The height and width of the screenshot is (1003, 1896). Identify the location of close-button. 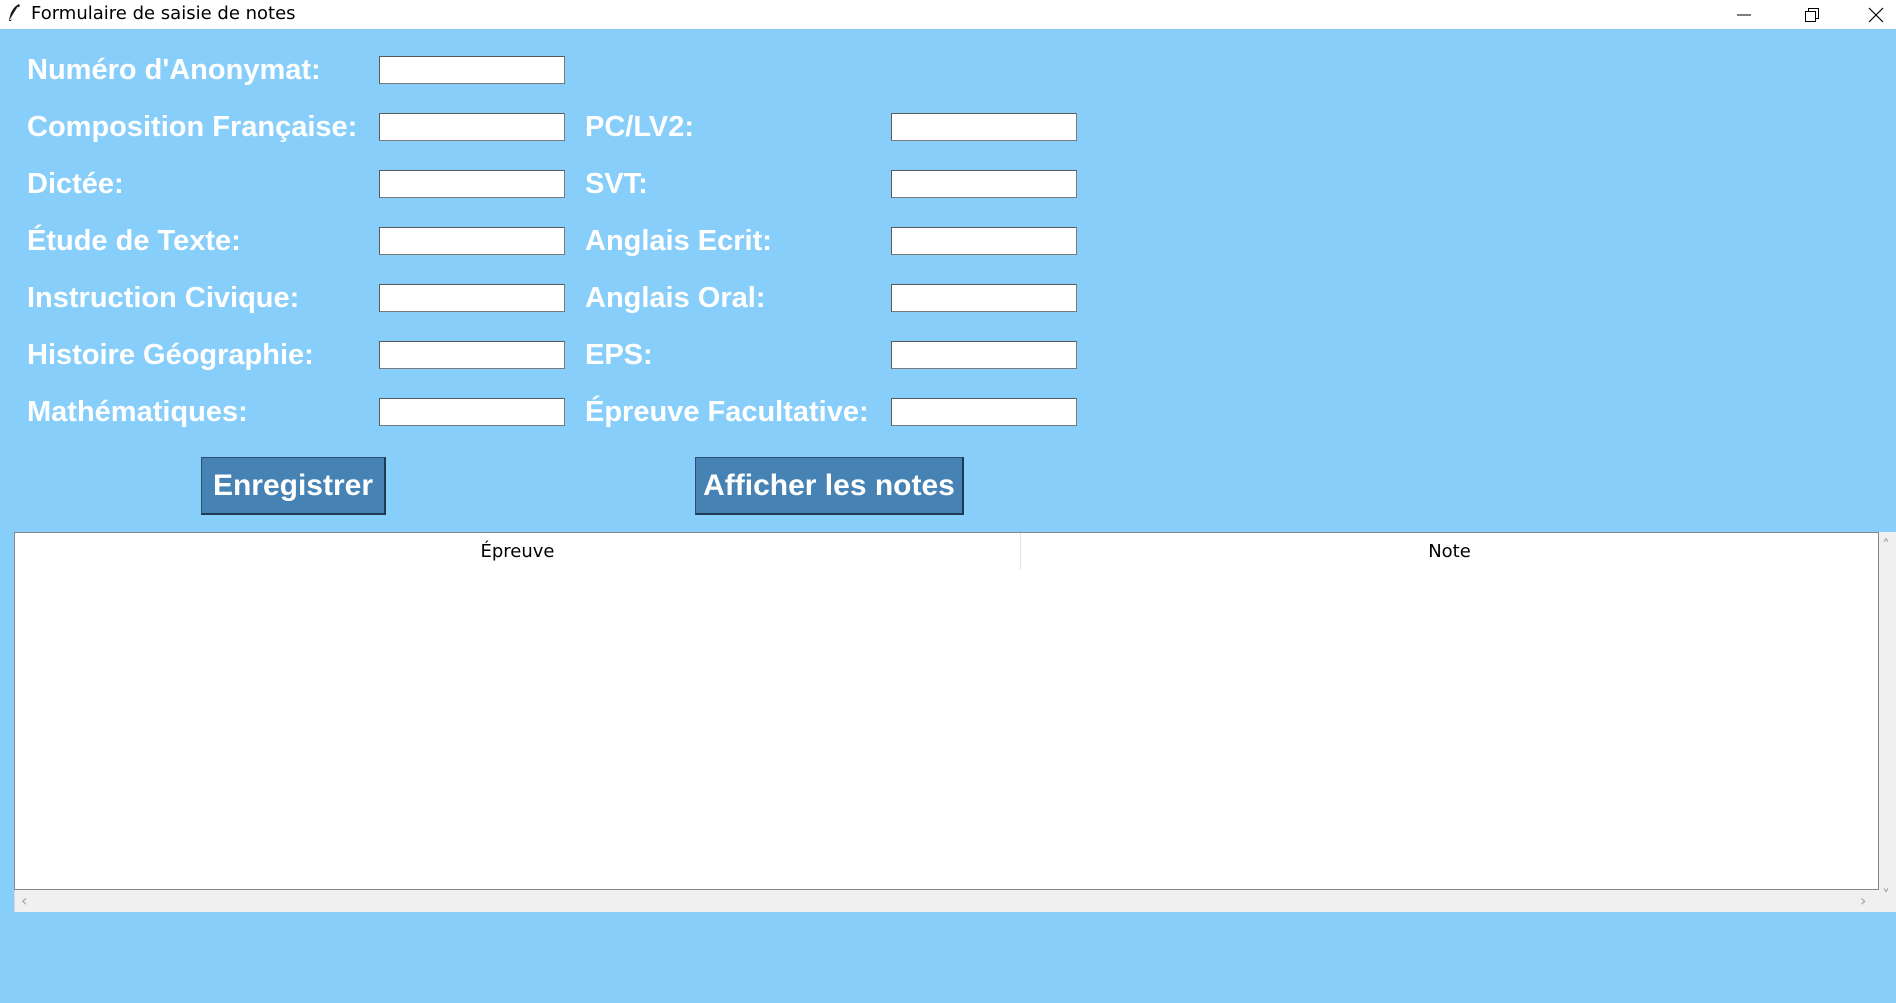
(1876, 14).